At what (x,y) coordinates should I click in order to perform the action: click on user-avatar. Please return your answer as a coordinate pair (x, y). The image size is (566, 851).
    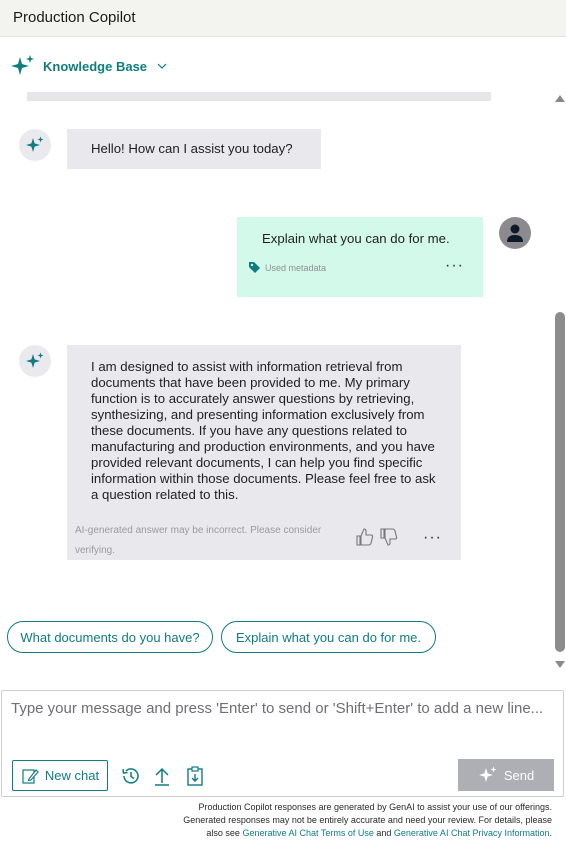
    Looking at the image, I should click on (515, 233).